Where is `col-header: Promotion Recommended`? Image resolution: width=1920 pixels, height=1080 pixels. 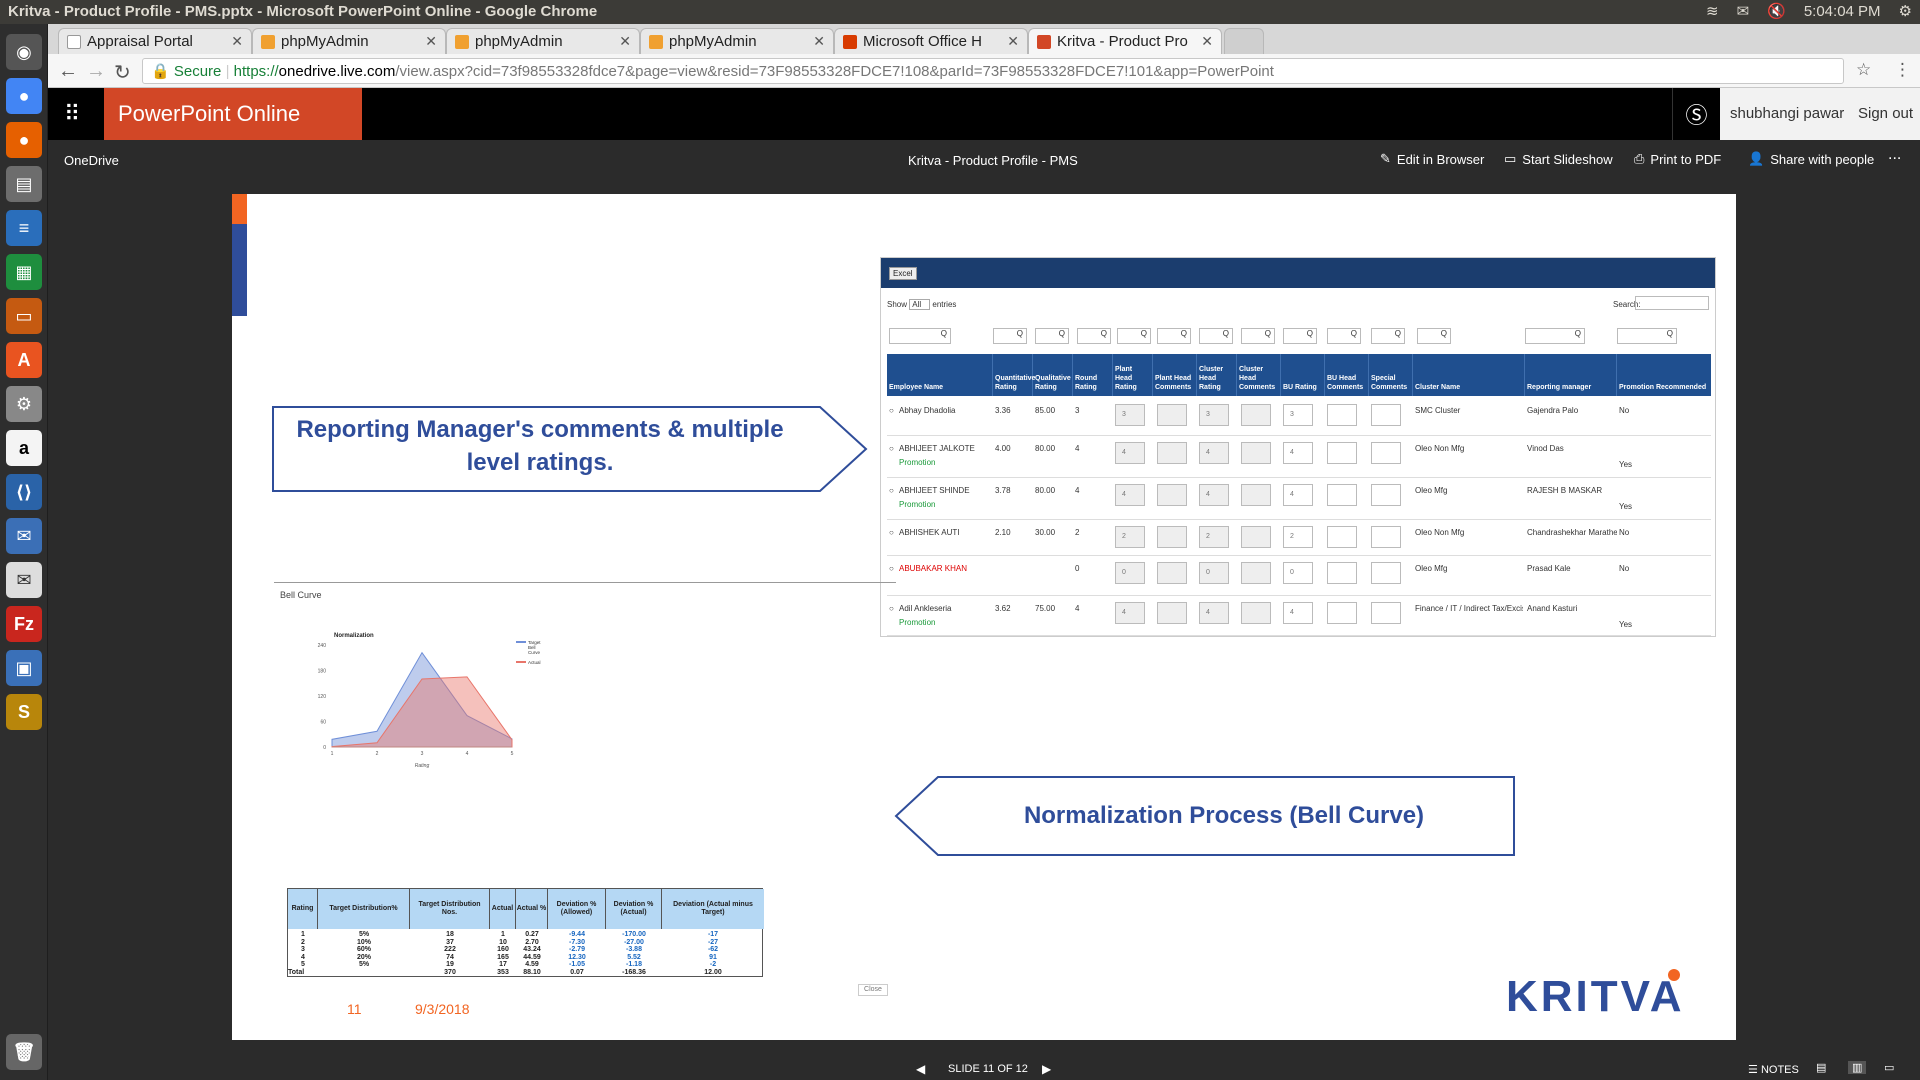 col-header: Promotion Recommended is located at coordinates (1664, 375).